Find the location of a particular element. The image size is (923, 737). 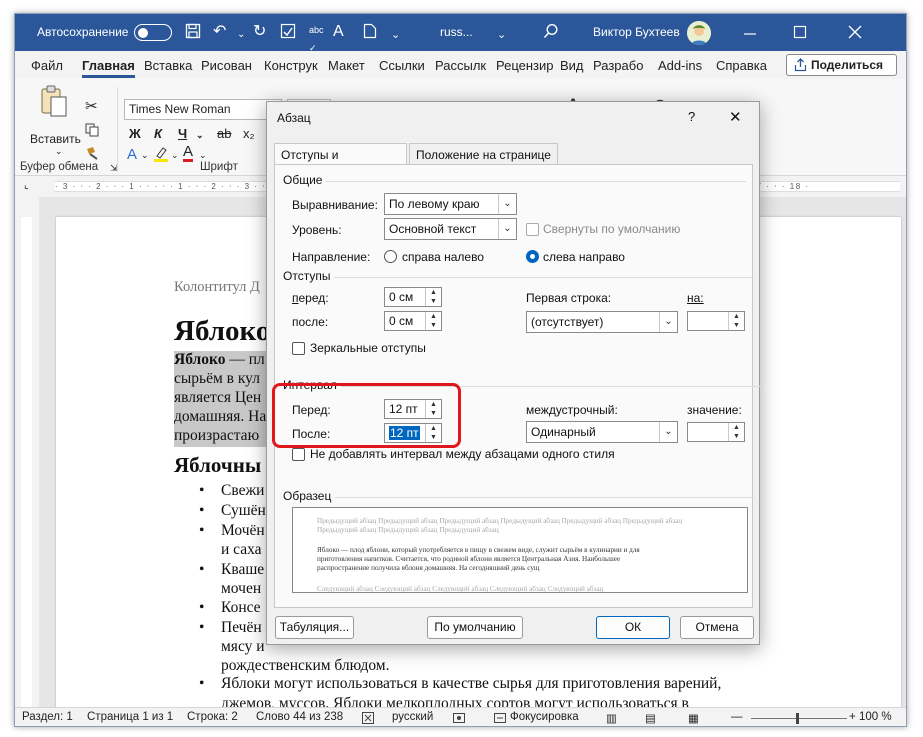

status-line: Строка: 2 is located at coordinates (212, 717).